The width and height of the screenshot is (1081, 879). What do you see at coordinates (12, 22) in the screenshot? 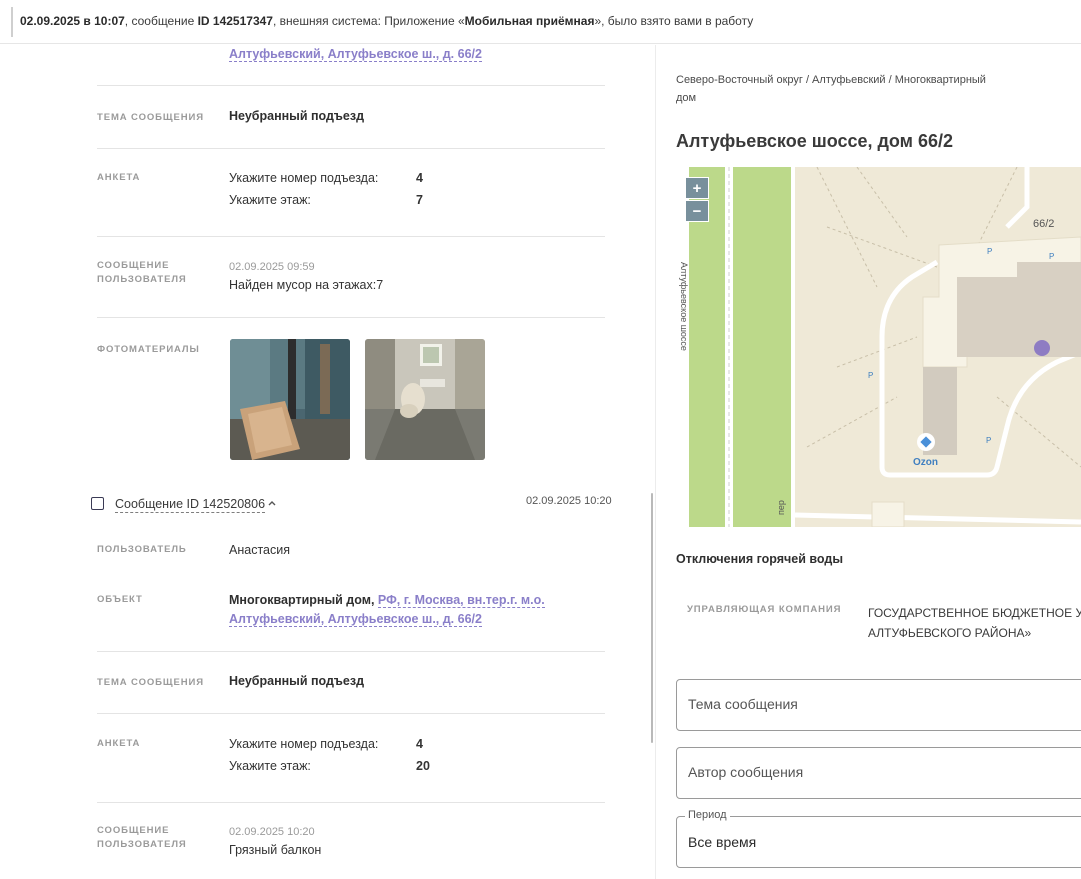
I see `notification-accent` at bounding box center [12, 22].